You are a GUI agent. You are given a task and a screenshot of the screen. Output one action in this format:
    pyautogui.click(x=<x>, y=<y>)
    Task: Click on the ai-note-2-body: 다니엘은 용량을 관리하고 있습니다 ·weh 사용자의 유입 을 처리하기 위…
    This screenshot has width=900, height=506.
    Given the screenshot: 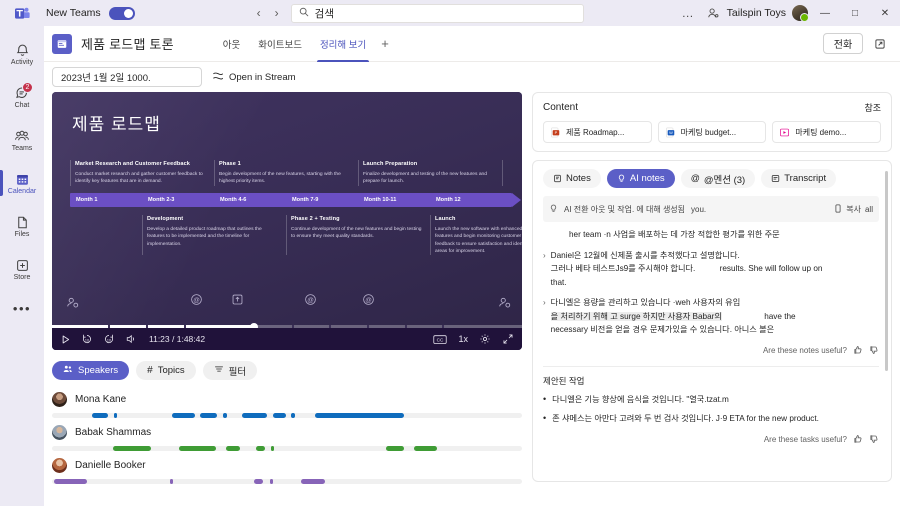 What is the action you would take?
    pyautogui.click(x=673, y=316)
    